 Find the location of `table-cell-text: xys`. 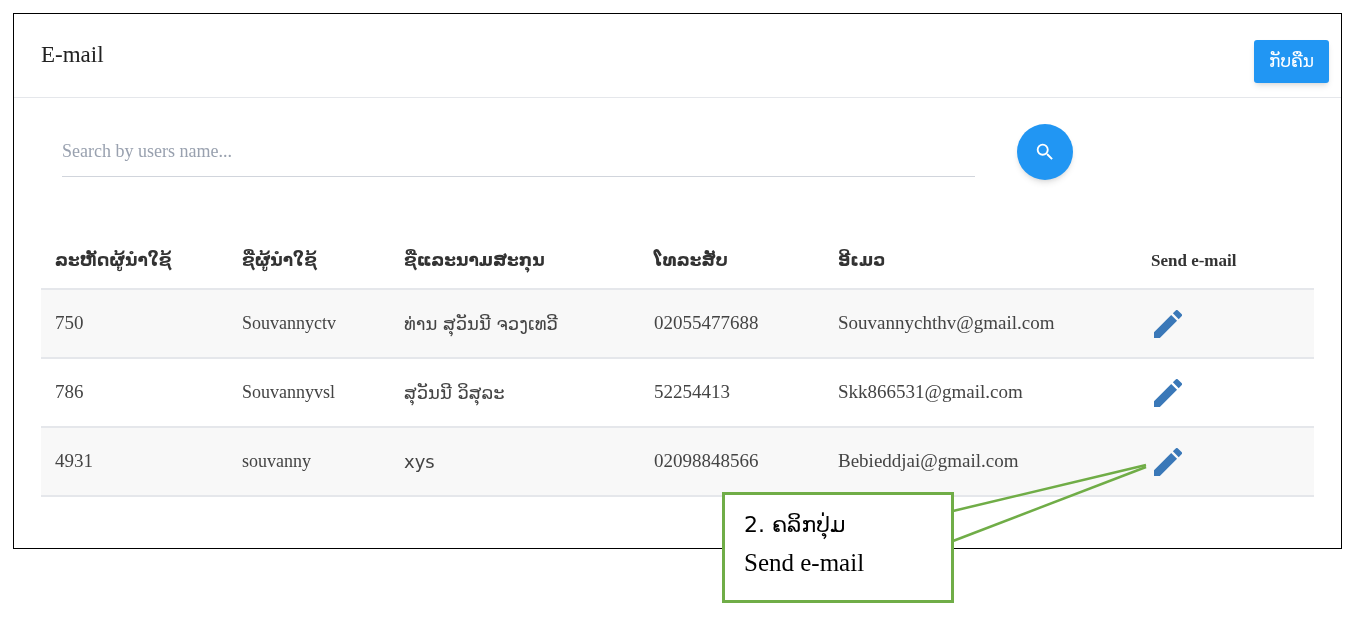

table-cell-text: xys is located at coordinates (420, 462).